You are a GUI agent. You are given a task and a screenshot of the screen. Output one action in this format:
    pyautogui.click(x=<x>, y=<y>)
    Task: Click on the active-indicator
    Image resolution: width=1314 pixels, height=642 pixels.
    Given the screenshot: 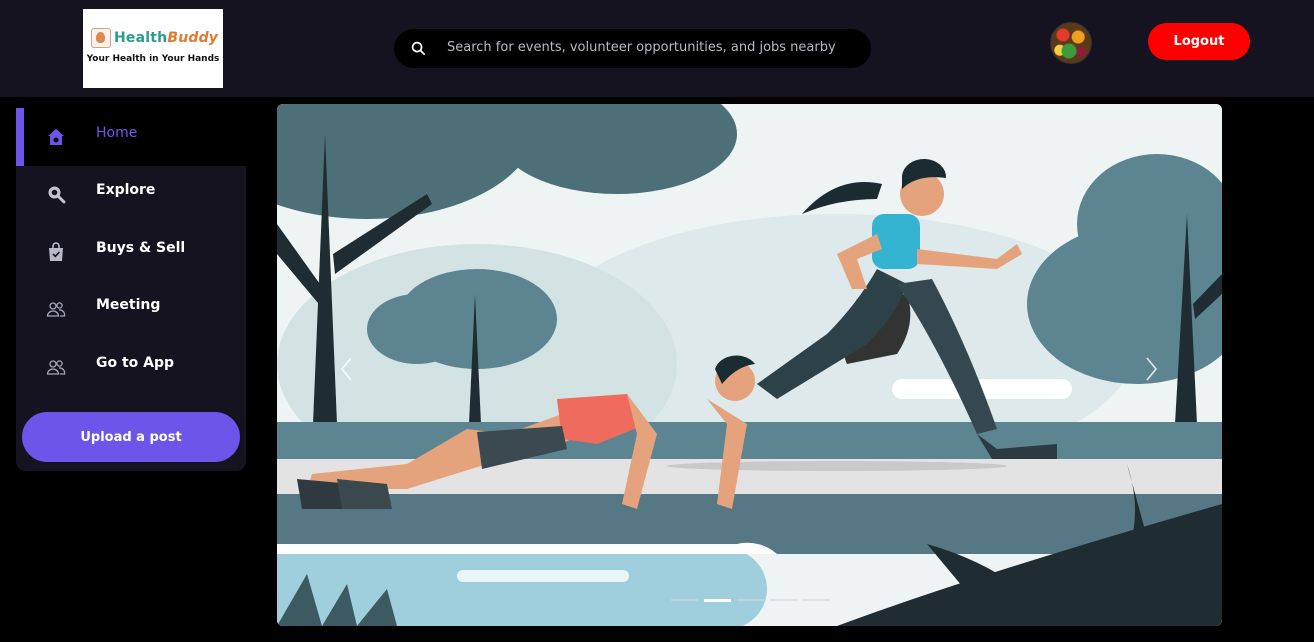 What is the action you would take?
    pyautogui.click(x=20, y=137)
    